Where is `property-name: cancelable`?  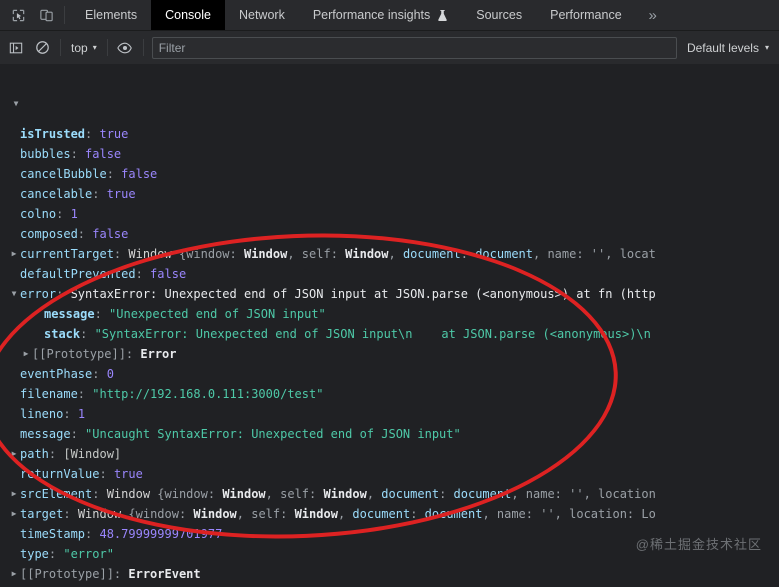 property-name: cancelable is located at coordinates (56, 194).